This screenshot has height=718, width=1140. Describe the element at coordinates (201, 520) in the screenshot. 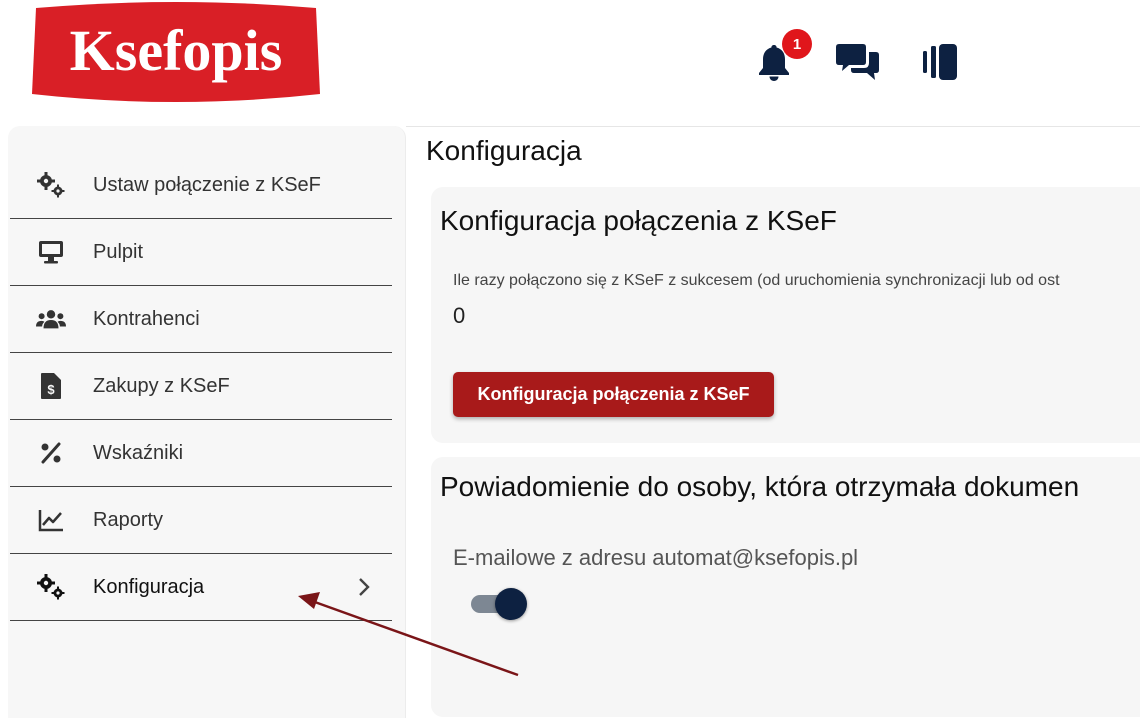

I see `sidebar-item-raporty: Raporty` at that location.